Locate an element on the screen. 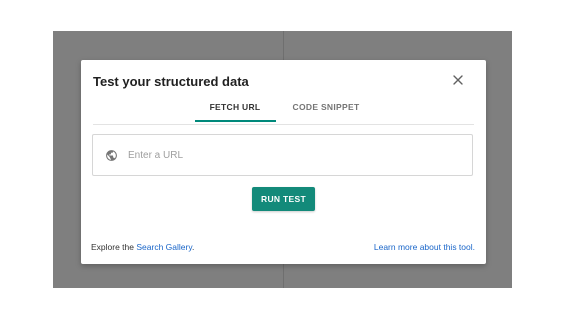 This screenshot has height=318, width=565. tab-fetch-url: FETCH URL is located at coordinates (235, 107).